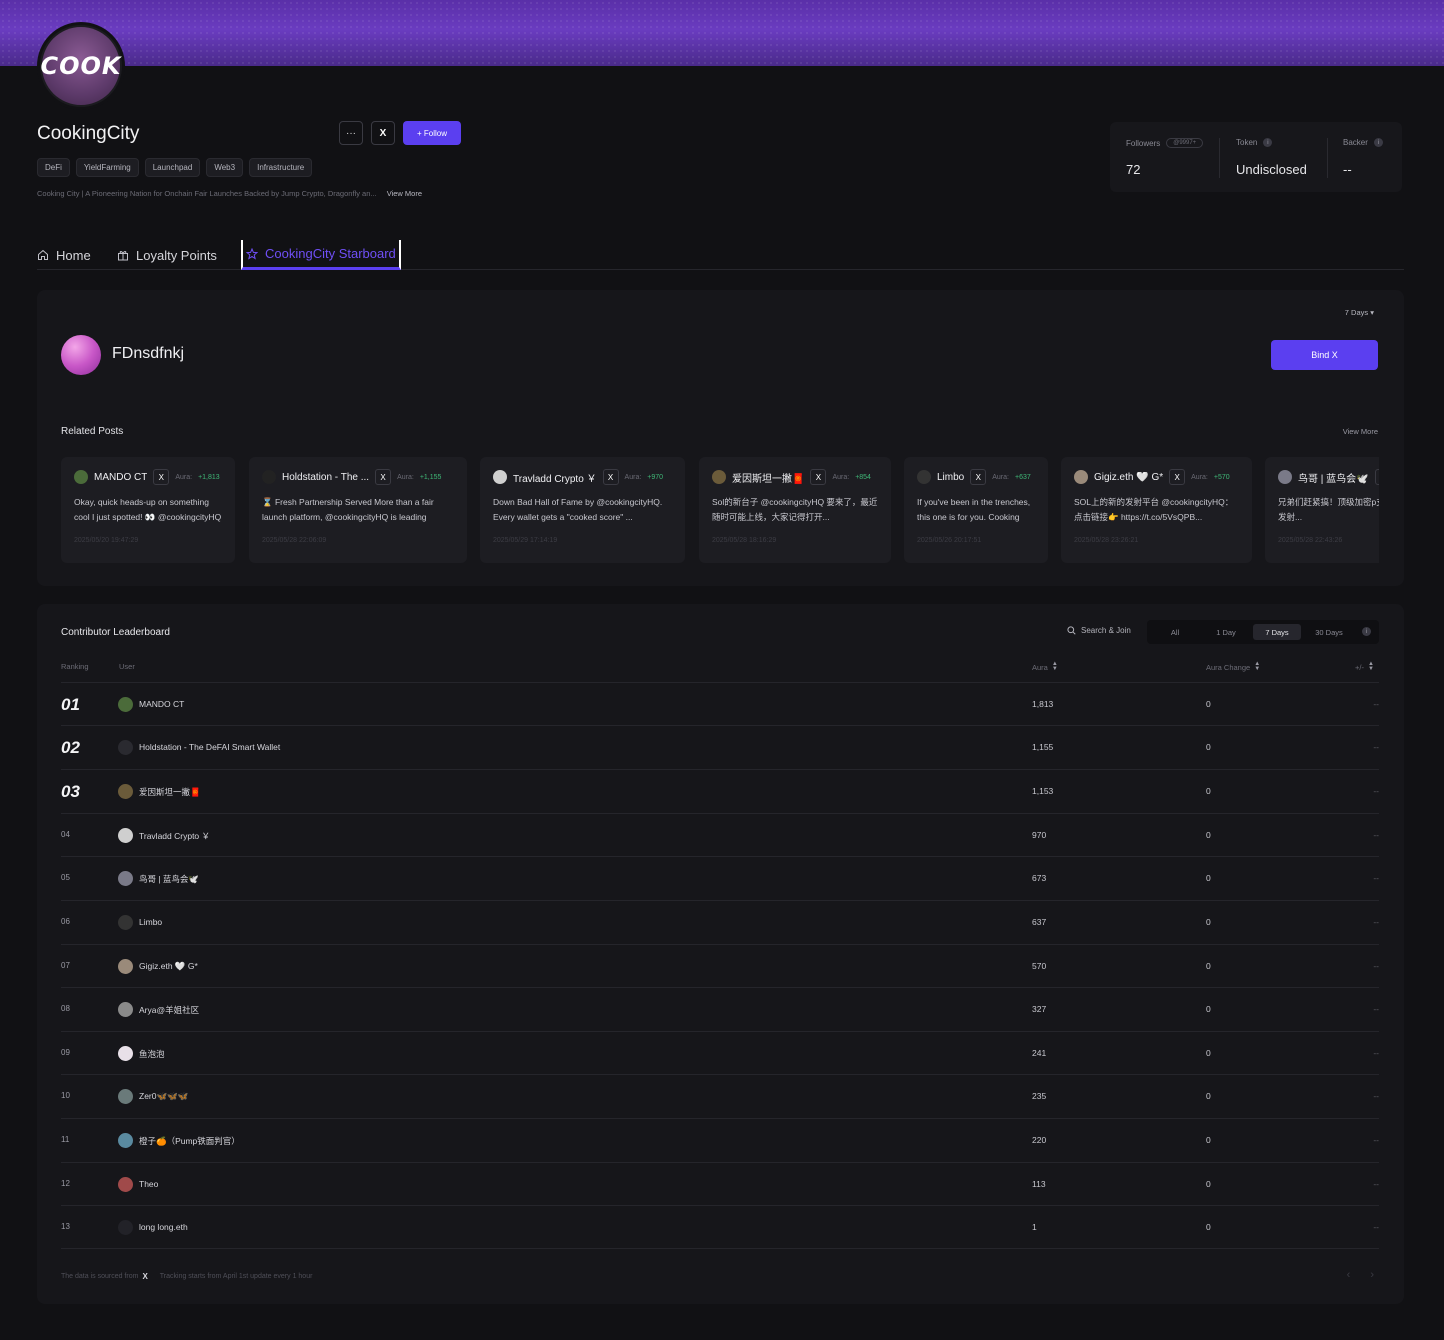 This screenshot has width=1444, height=1340. Describe the element at coordinates (720, 878) in the screenshot. I see `table-row: 05 鸟哥 | 蓝鸟会🕊️ 673 0 --` at that location.